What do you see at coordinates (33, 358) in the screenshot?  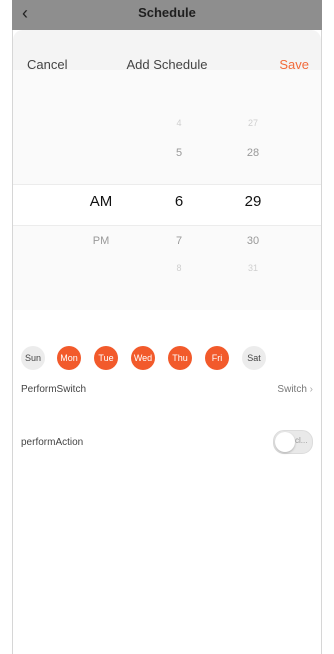 I see `day-sun: Sun` at bounding box center [33, 358].